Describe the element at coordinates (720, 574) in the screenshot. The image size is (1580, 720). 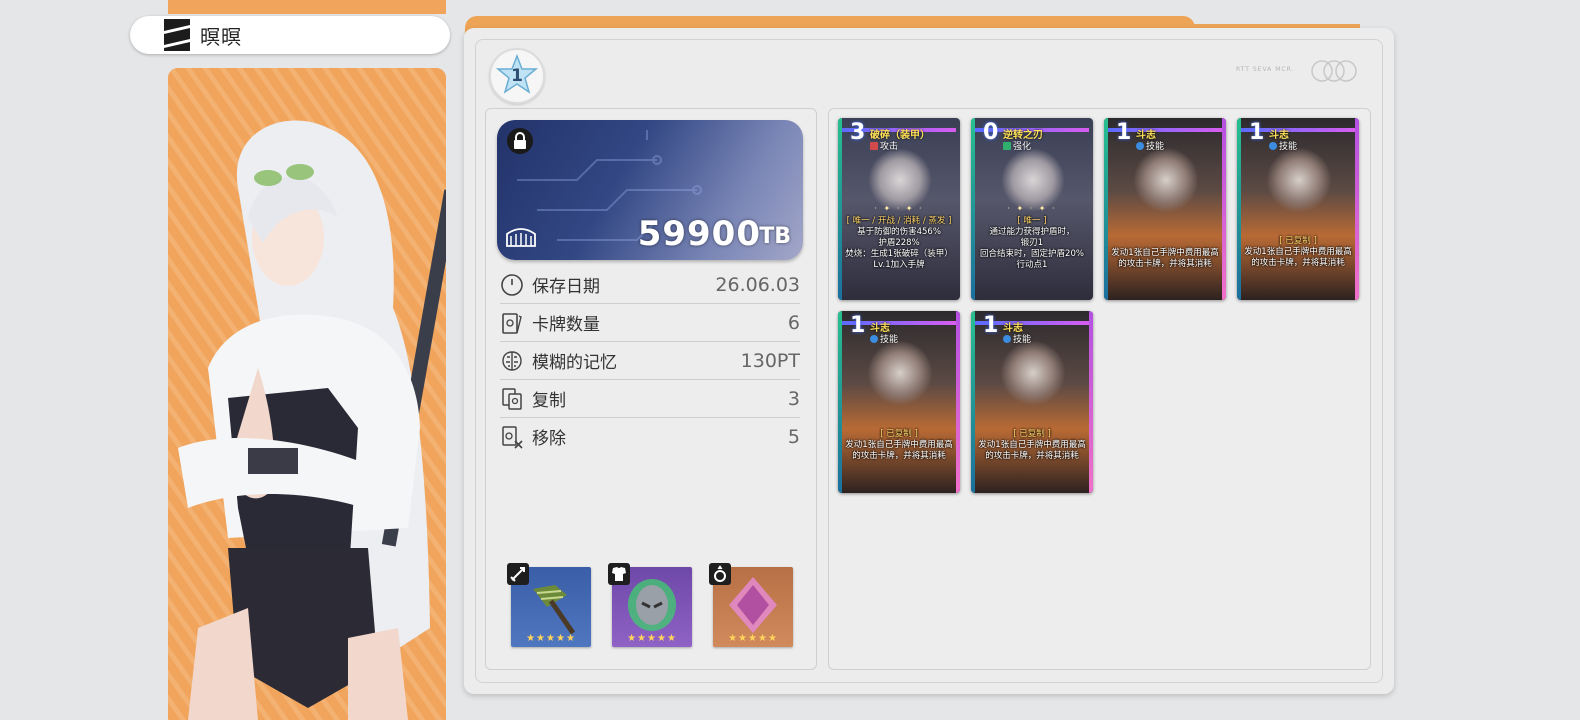
I see `ring-icon` at that location.